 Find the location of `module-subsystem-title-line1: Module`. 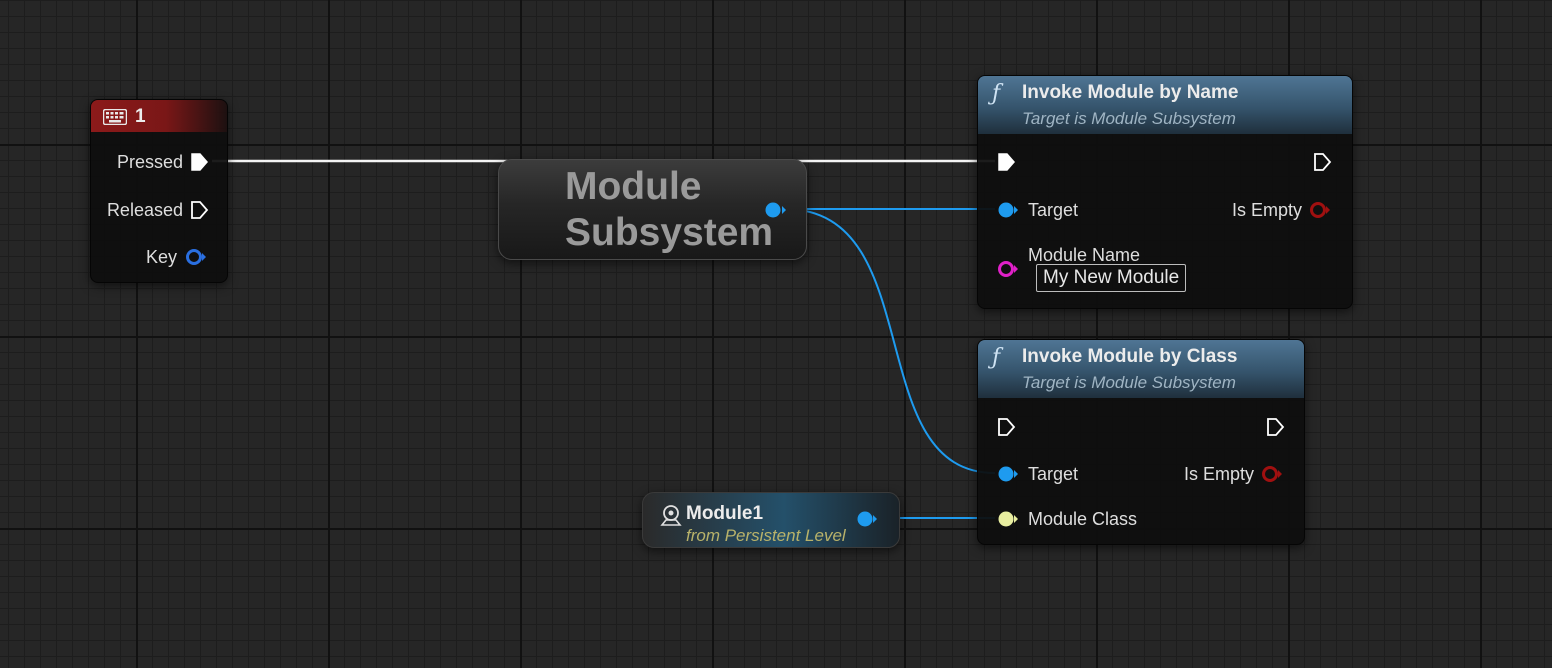

module-subsystem-title-line1: Module is located at coordinates (633, 186).